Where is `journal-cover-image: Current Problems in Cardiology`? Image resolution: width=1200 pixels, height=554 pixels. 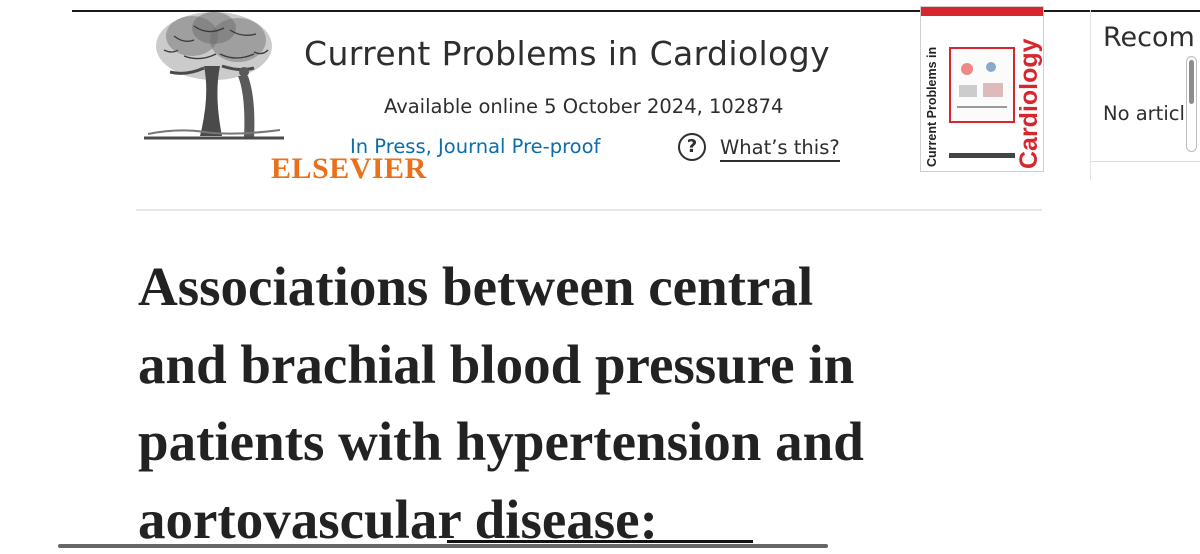
journal-cover-image: Current Problems in Cardiology is located at coordinates (982, 89).